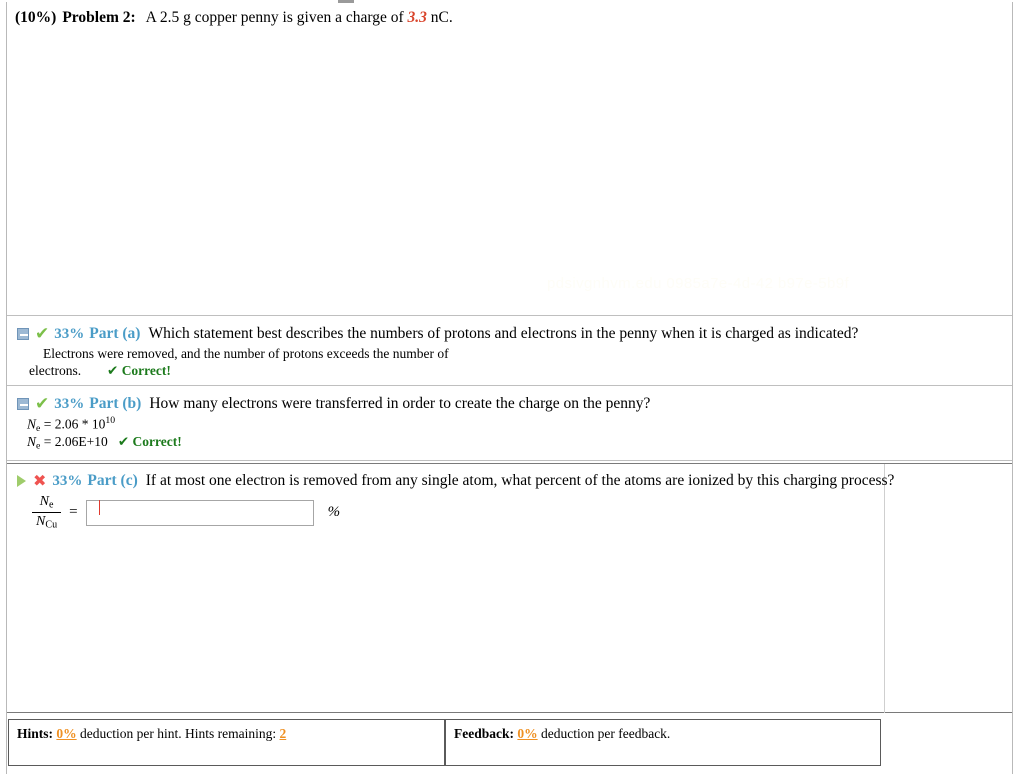 The height and width of the screenshot is (778, 1024). What do you see at coordinates (32, 424) in the screenshot?
I see `part-b-var: N` at bounding box center [32, 424].